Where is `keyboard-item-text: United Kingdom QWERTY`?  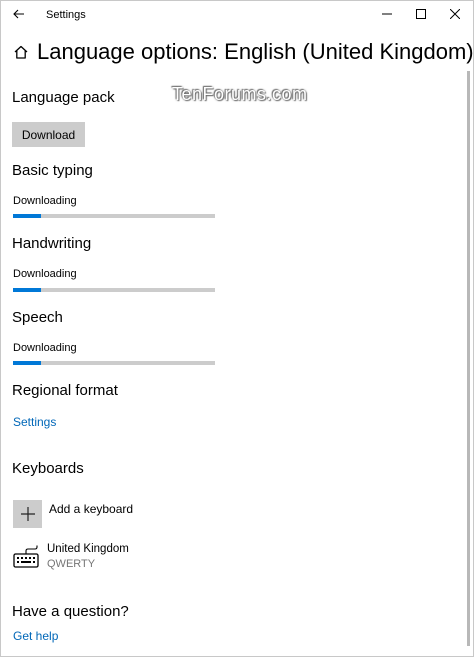 keyboard-item-text: United Kingdom QWERTY is located at coordinates (88, 556).